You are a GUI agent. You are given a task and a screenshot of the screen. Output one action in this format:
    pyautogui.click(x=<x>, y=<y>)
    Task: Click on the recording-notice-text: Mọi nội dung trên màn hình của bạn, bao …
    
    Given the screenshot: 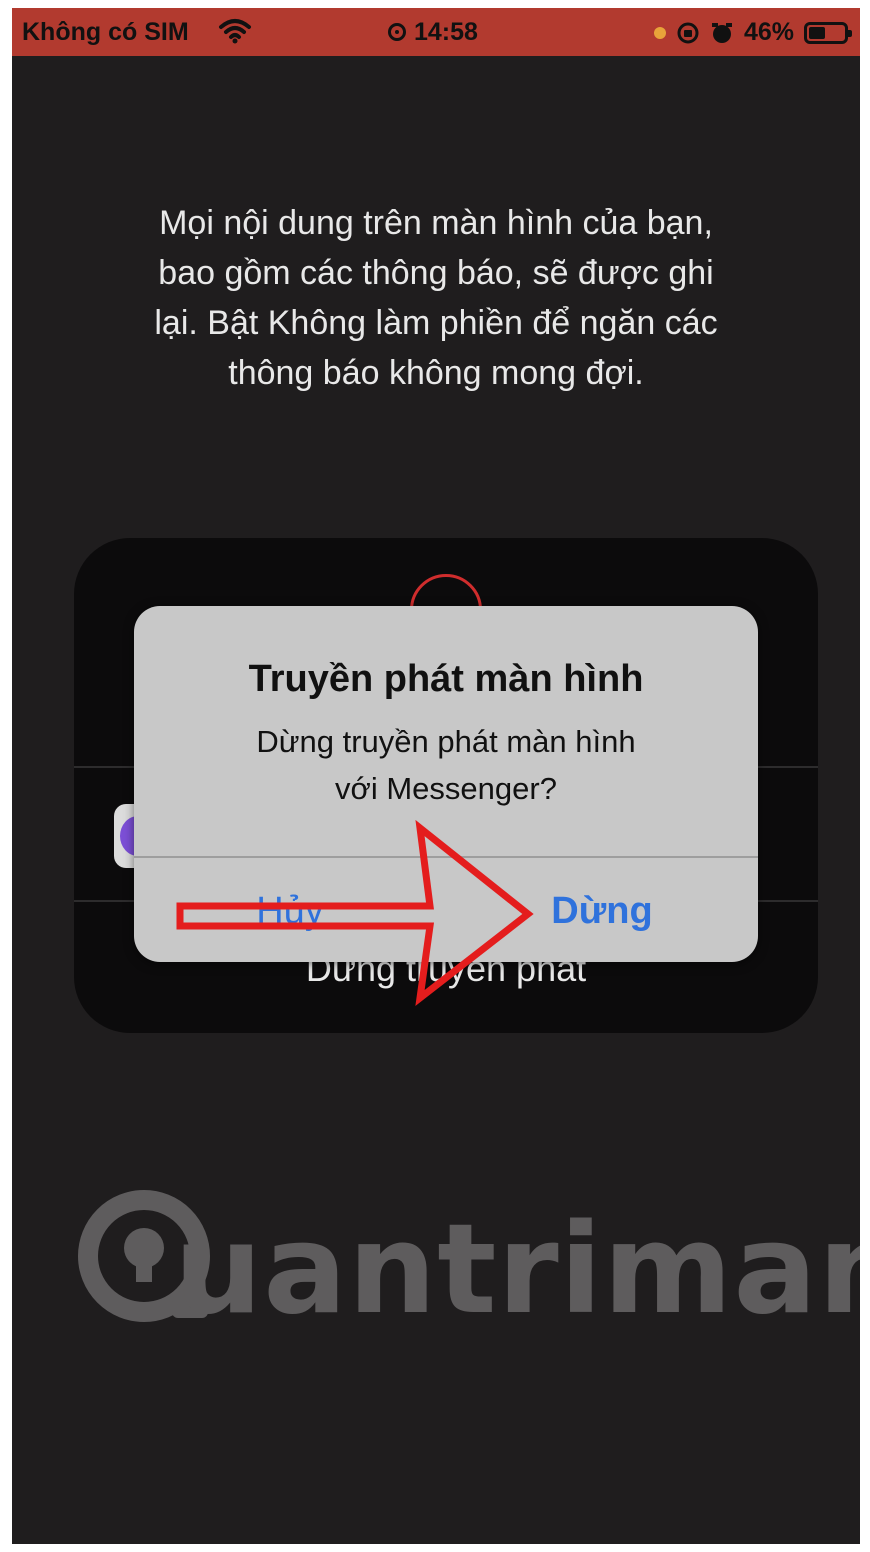 What is the action you would take?
    pyautogui.click(x=436, y=298)
    